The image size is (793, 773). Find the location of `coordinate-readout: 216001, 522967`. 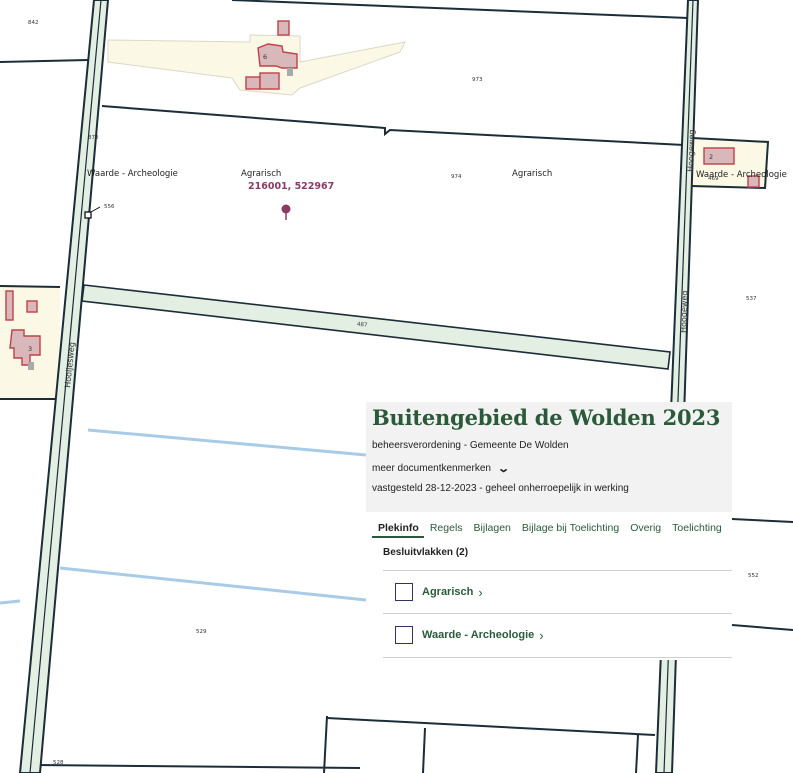

coordinate-readout: 216001, 522967 is located at coordinates (291, 186).